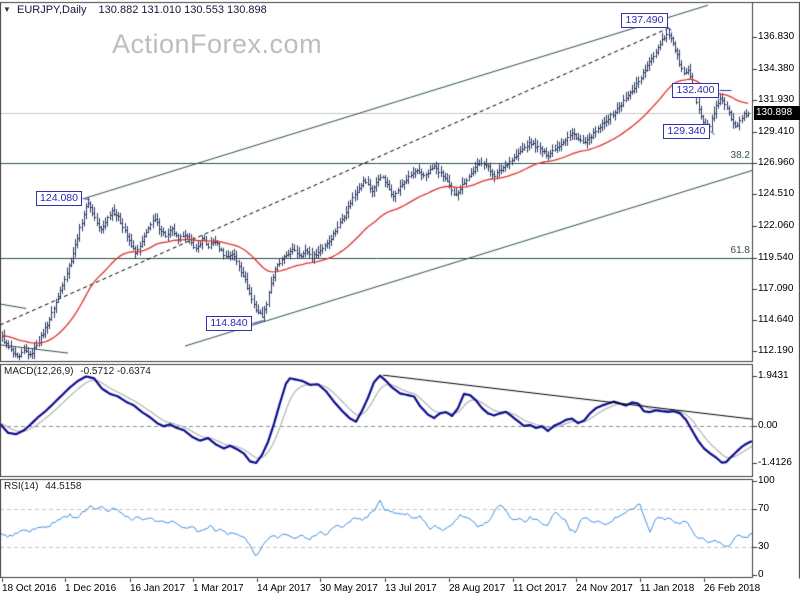 This screenshot has height=600, width=800. I want to click on date-axis-label: 24 Nov 2017, so click(604, 588).